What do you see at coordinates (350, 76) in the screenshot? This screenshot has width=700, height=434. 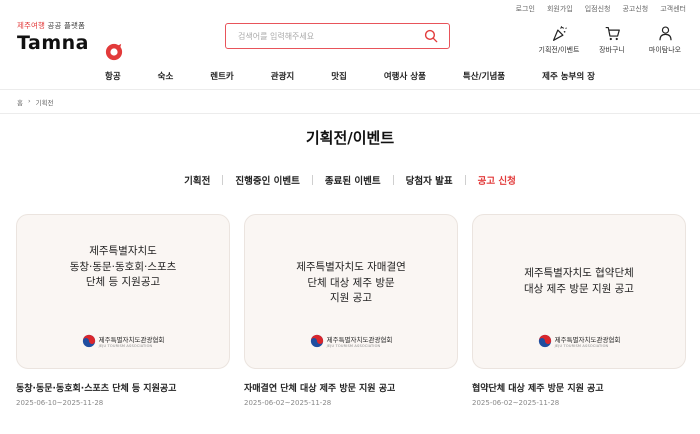 I see `main-nav: 항공 숙소 렌트카 관광지 맛집 여행사 상품 특산/기념품 제주 농부의 장` at bounding box center [350, 76].